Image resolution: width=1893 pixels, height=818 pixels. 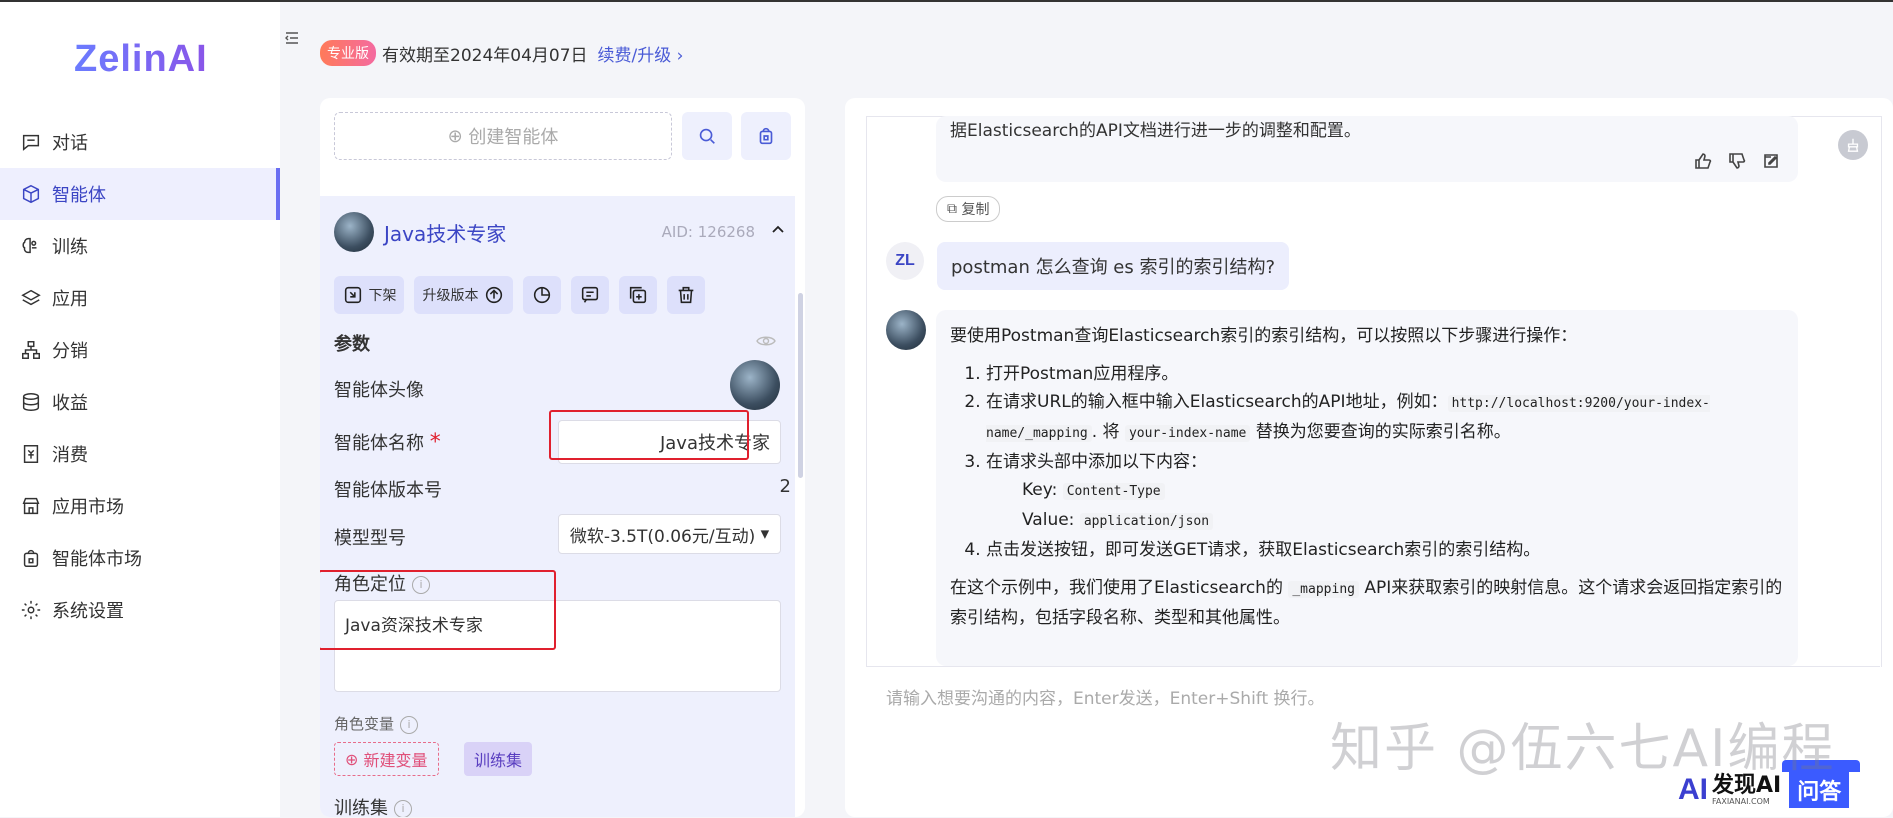 I want to click on sidebar-item-label: 训练, so click(x=70, y=247).